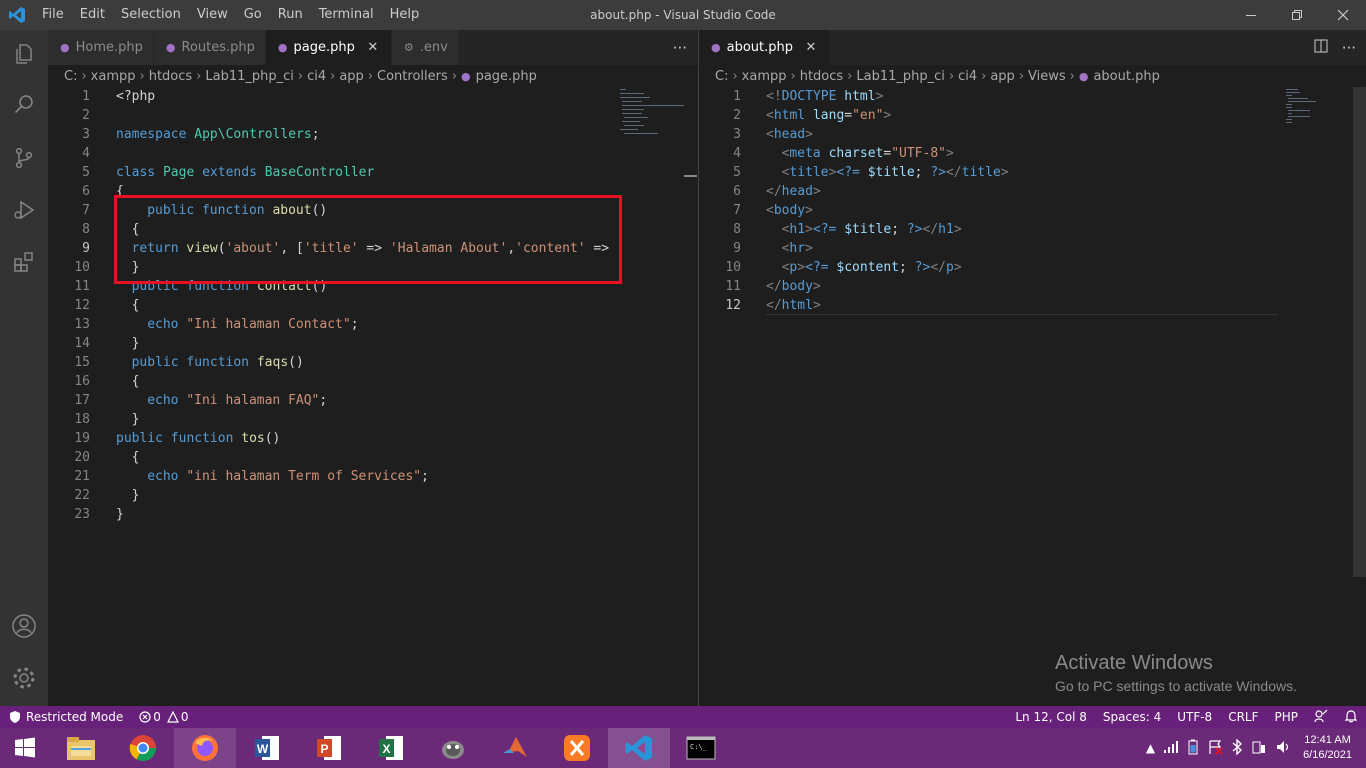 This screenshot has width=1366, height=768. What do you see at coordinates (1359, 332) in the screenshot?
I see `vertical-scrollbar` at bounding box center [1359, 332].